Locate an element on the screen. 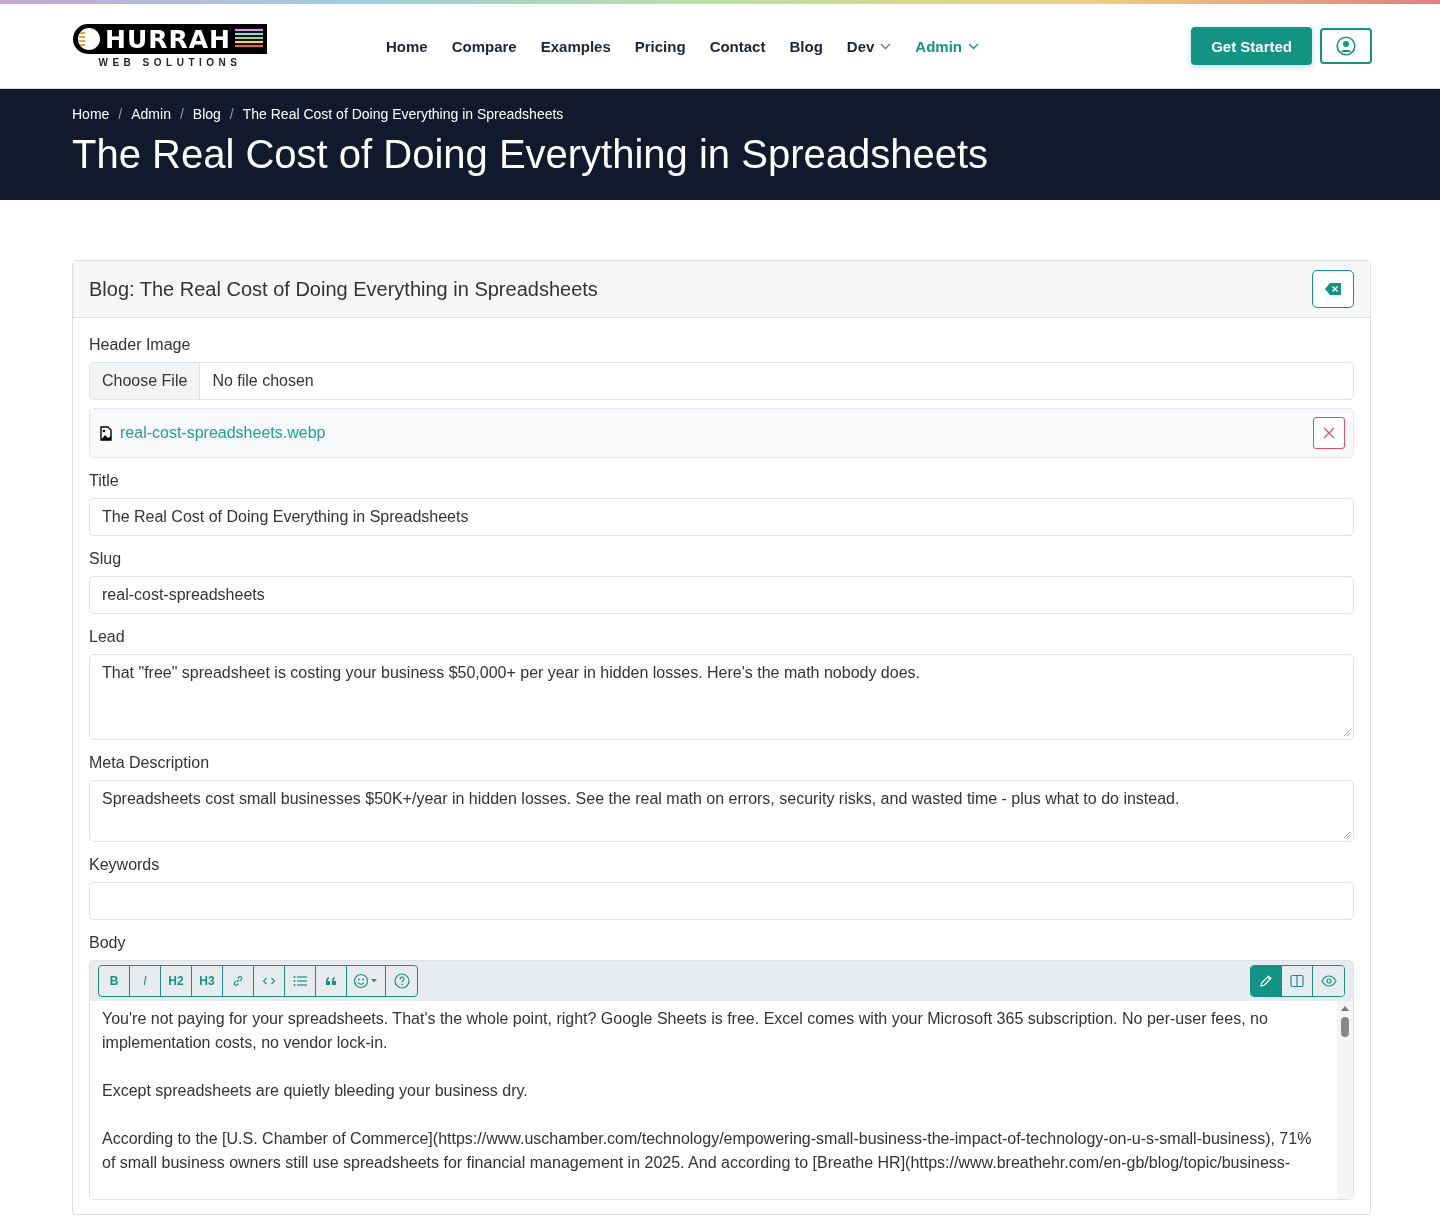  pencil-icon is located at coordinates (1266, 981).